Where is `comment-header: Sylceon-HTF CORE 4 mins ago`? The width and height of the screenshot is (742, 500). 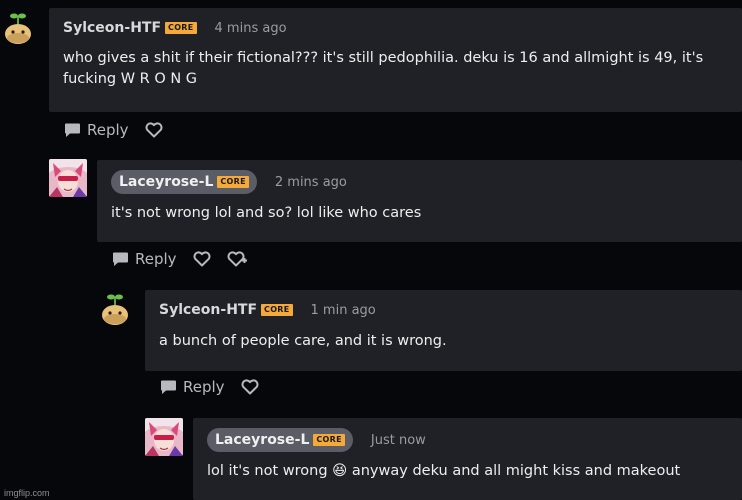 comment-header: Sylceon-HTF CORE 4 mins ago is located at coordinates (175, 28).